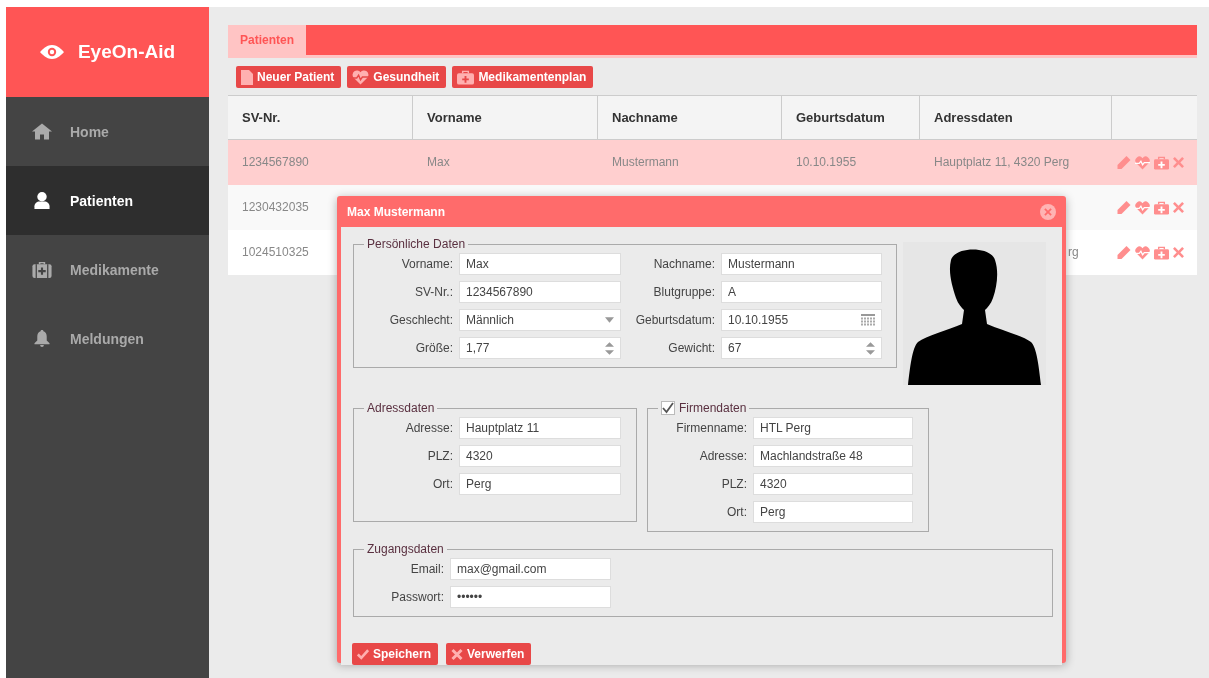 This screenshot has width=1209, height=678. I want to click on column-header: Adressdaten, so click(1016, 117).